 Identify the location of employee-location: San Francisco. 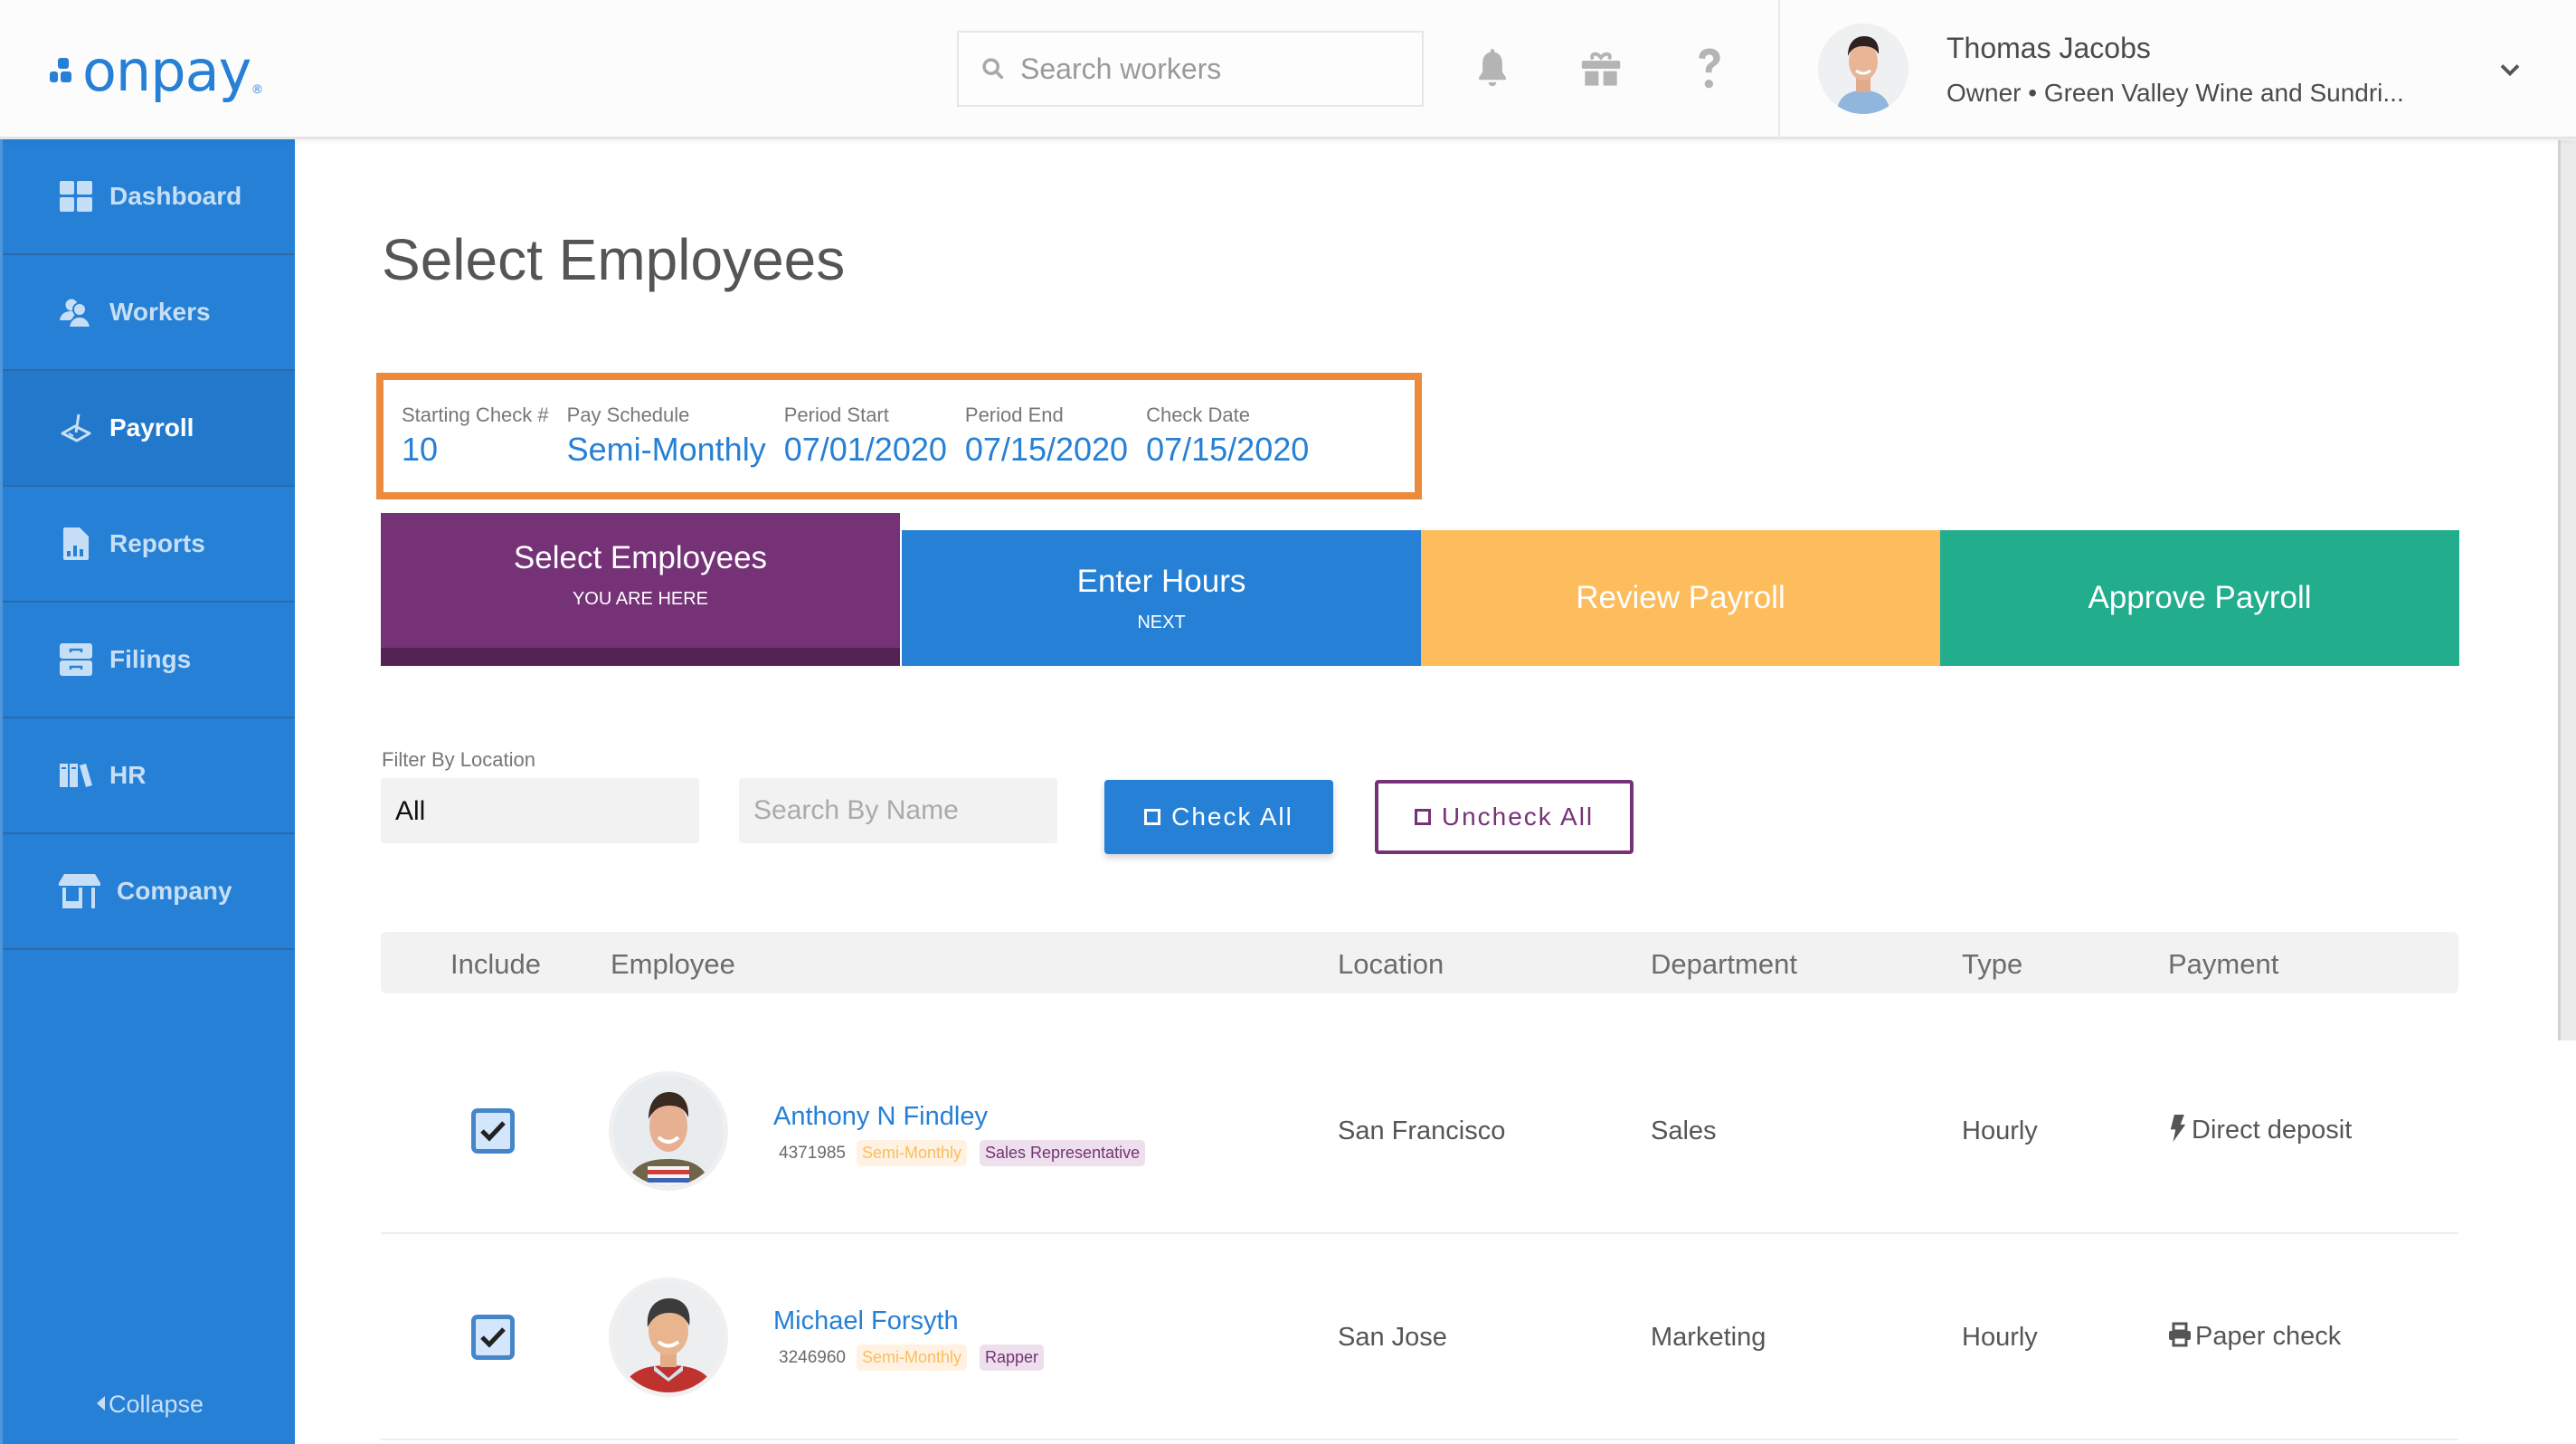
(1422, 1131).